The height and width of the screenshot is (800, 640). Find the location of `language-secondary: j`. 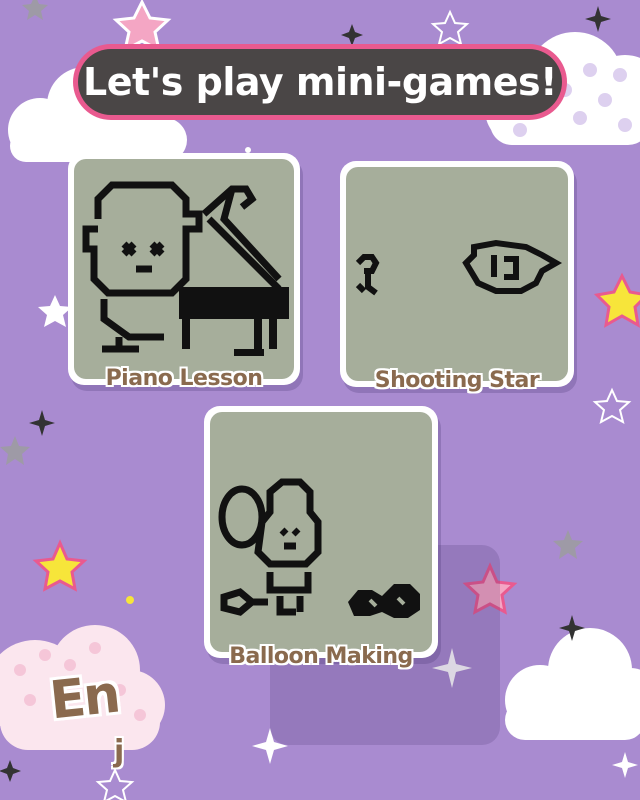

language-secondary: j is located at coordinates (119, 751).